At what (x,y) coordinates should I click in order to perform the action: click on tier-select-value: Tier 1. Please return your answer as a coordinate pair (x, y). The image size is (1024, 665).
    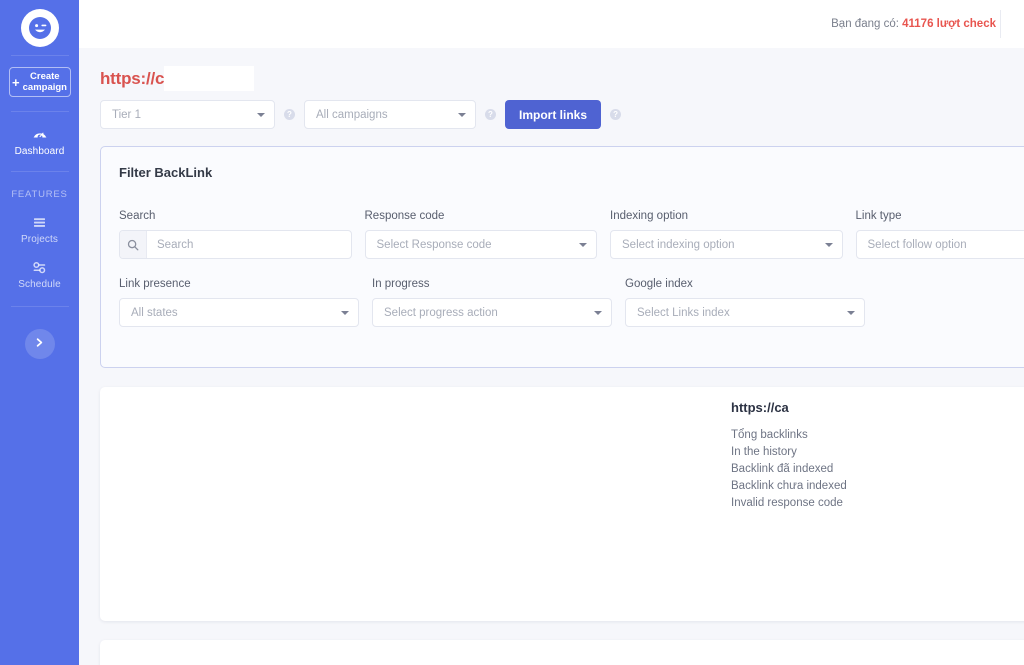
    Looking at the image, I should click on (126, 114).